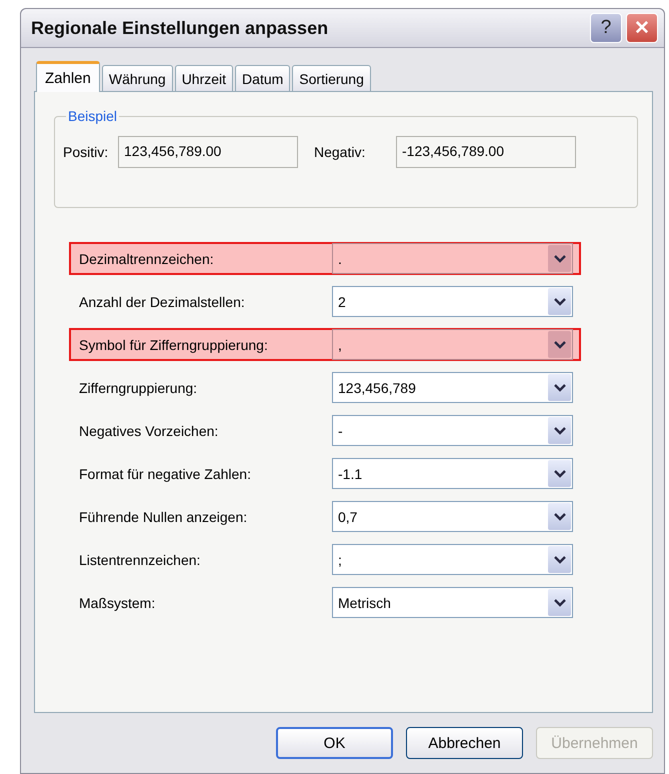 The height and width of the screenshot is (774, 669). Describe the element at coordinates (140, 560) in the screenshot. I see `setting-label: Listentrennzeichen:` at that location.